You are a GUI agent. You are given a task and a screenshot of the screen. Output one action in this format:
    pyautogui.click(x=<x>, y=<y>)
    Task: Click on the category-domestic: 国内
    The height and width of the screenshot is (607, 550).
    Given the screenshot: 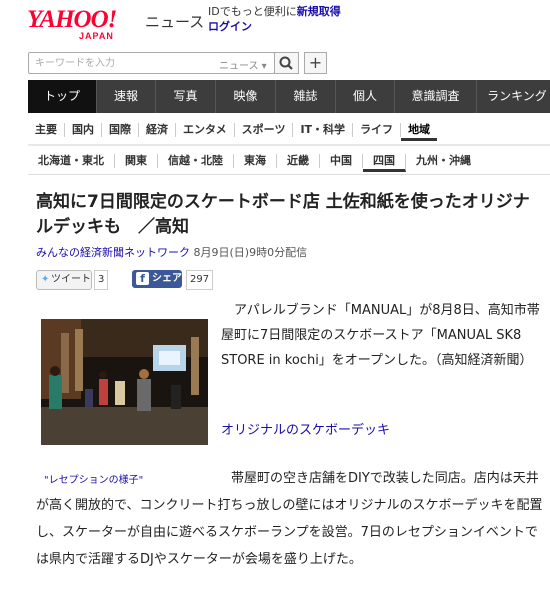 What is the action you would take?
    pyautogui.click(x=83, y=130)
    